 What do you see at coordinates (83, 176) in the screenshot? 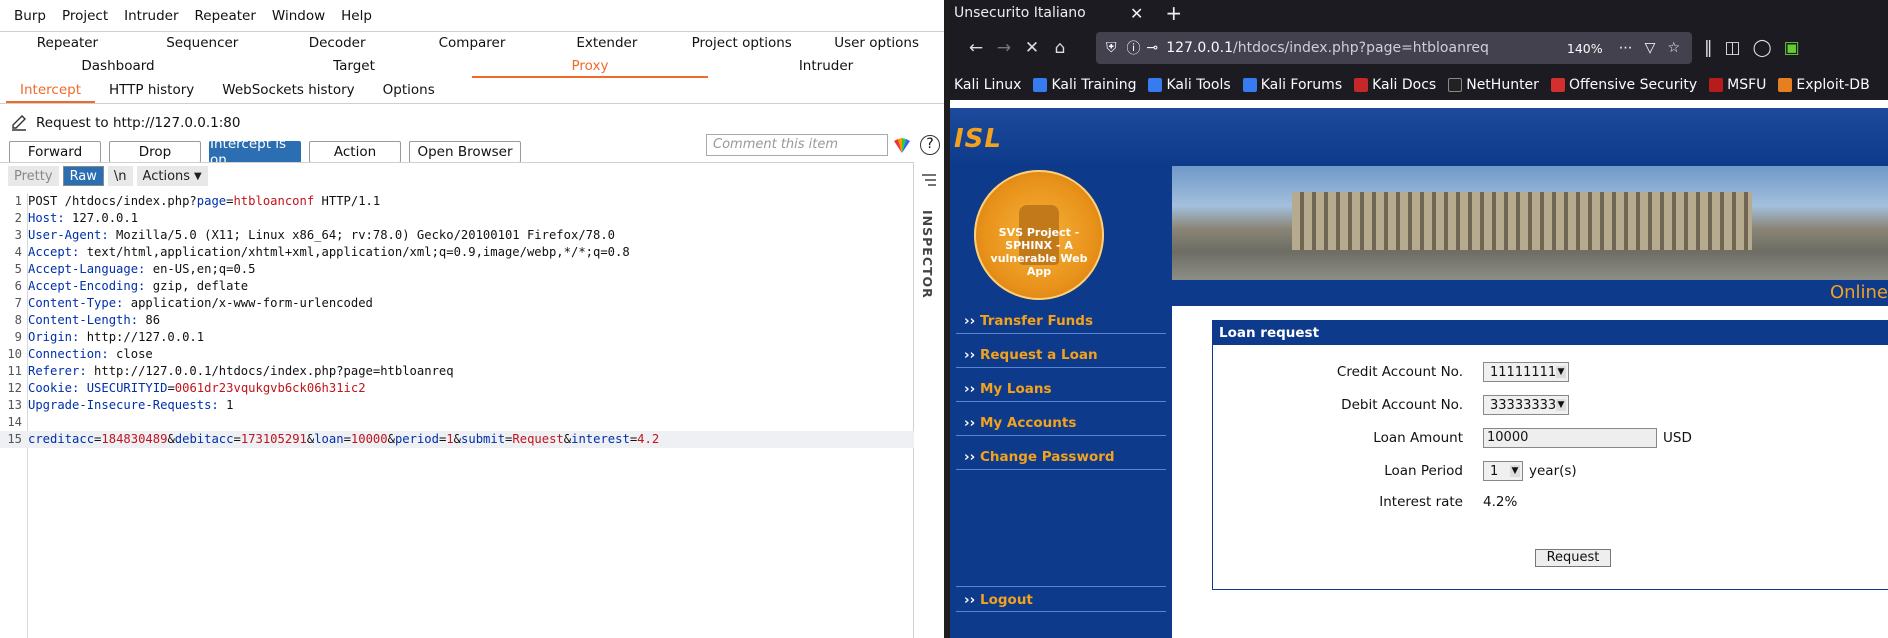
I see `raw-button: Raw` at bounding box center [83, 176].